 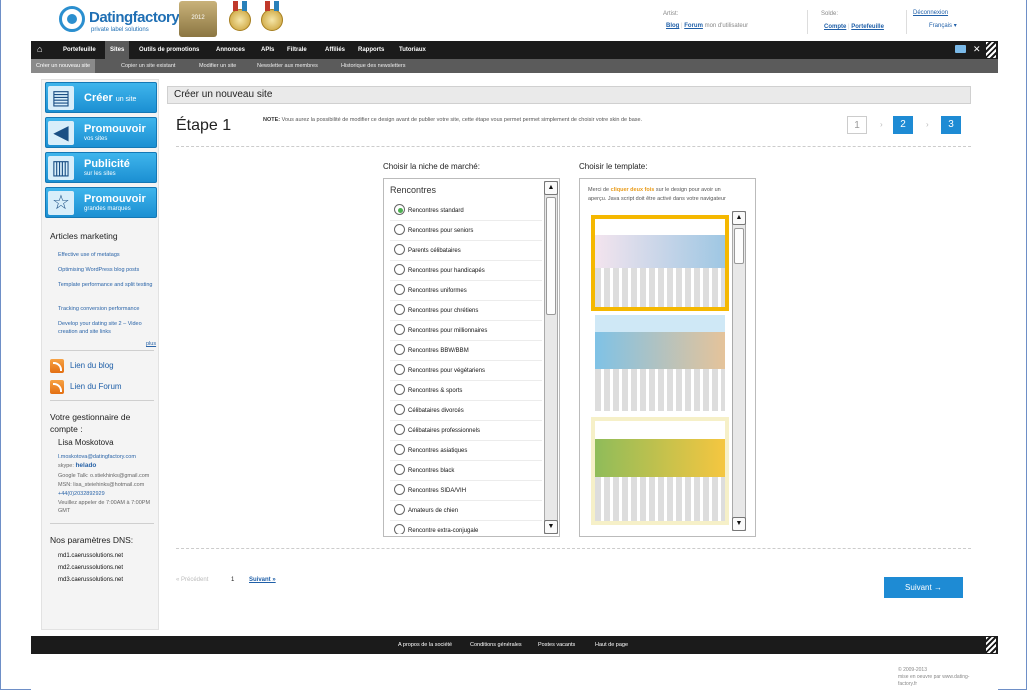 I want to click on star-icon: ☆, so click(x=61, y=203).